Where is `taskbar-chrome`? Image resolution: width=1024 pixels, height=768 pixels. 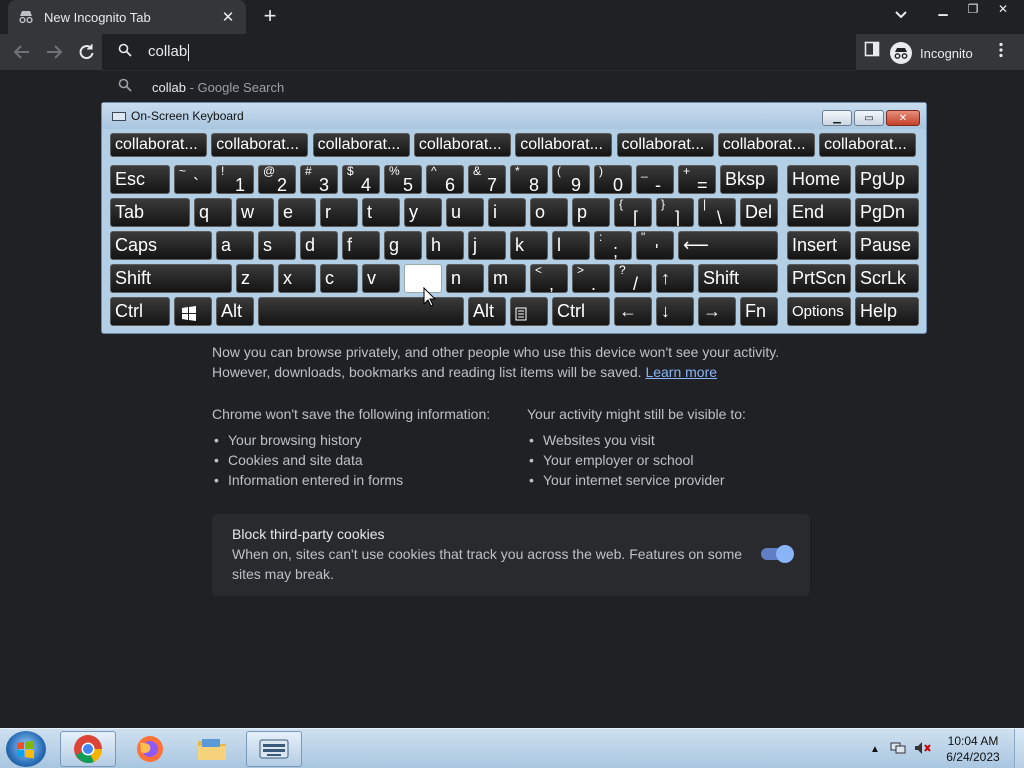
taskbar-chrome is located at coordinates (88, 749).